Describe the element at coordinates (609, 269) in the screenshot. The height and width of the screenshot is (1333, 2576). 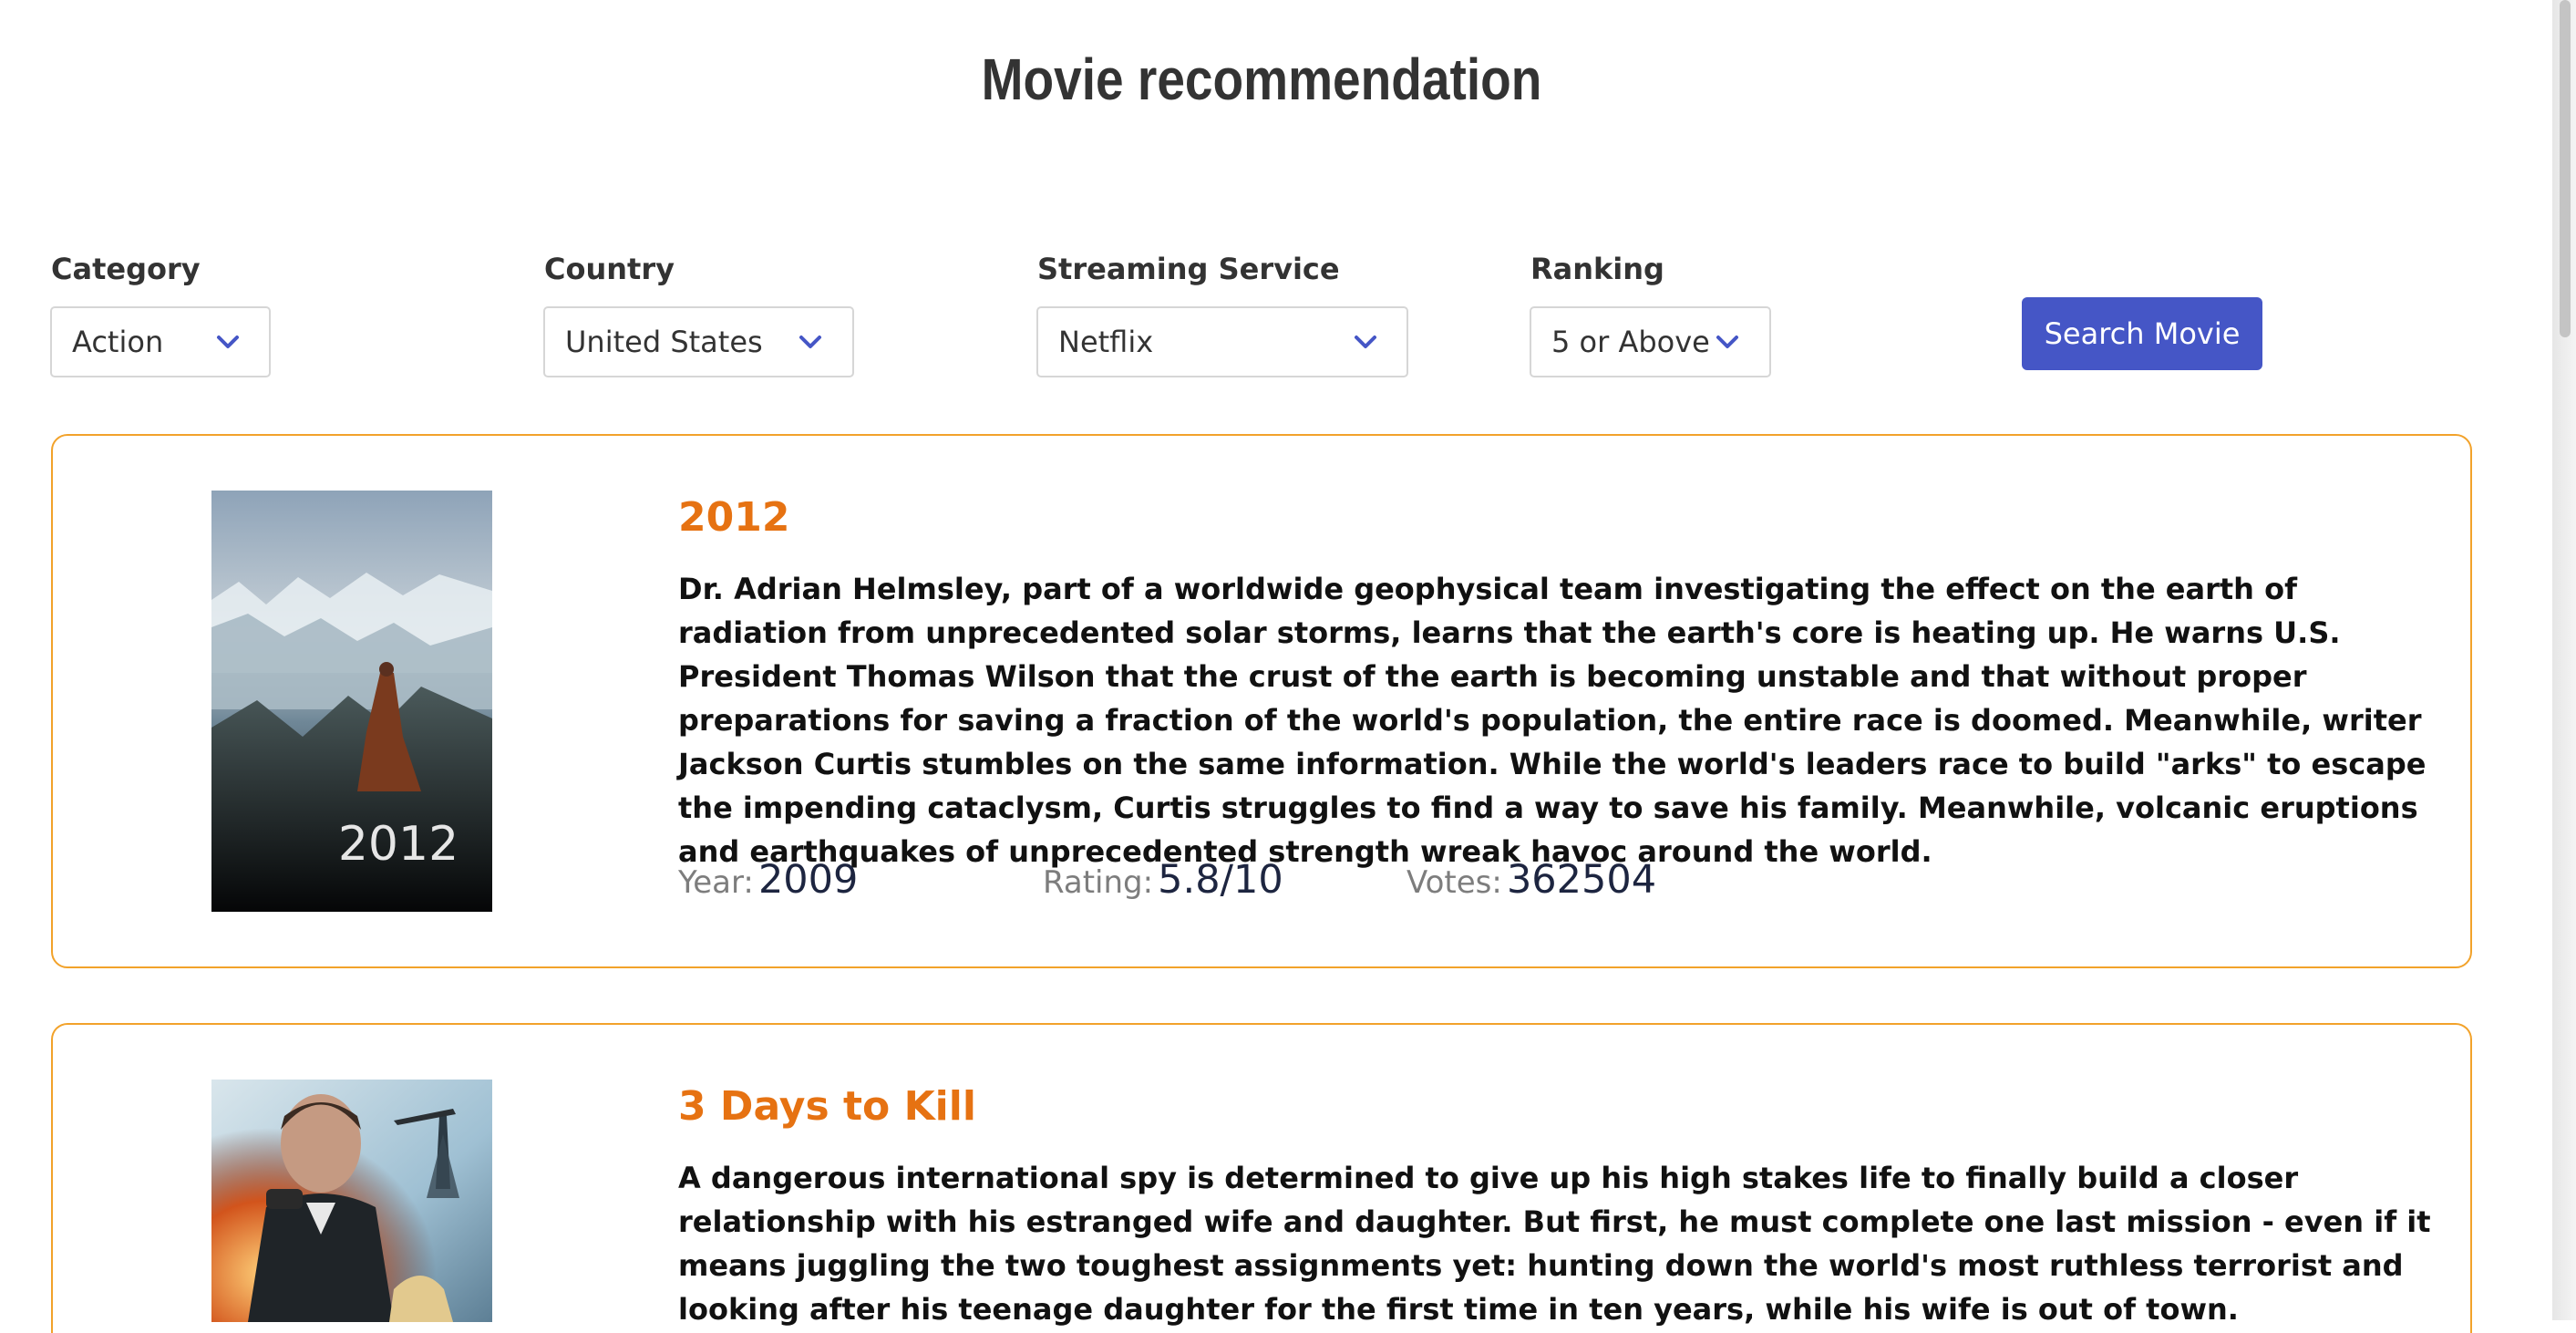
I see `country-label: Country` at that location.